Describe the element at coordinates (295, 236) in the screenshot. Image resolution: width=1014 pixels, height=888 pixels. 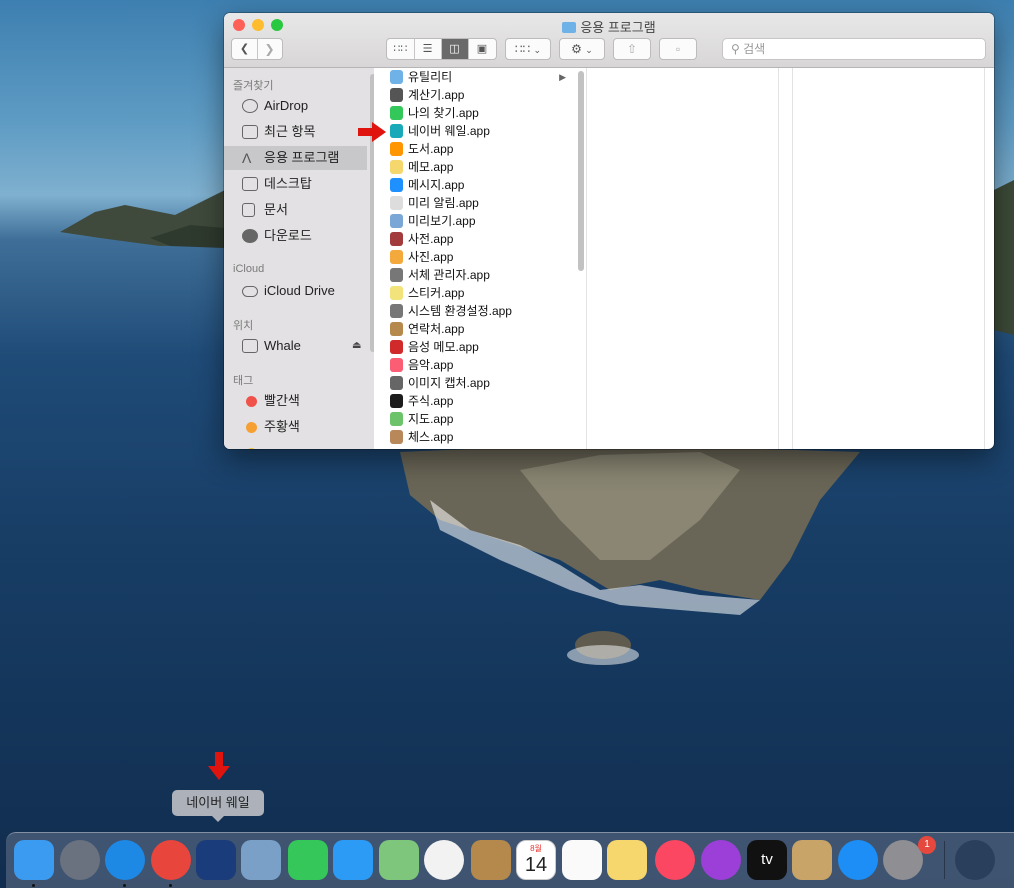
I see `sidebar-item-downloads: 다운로드` at that location.